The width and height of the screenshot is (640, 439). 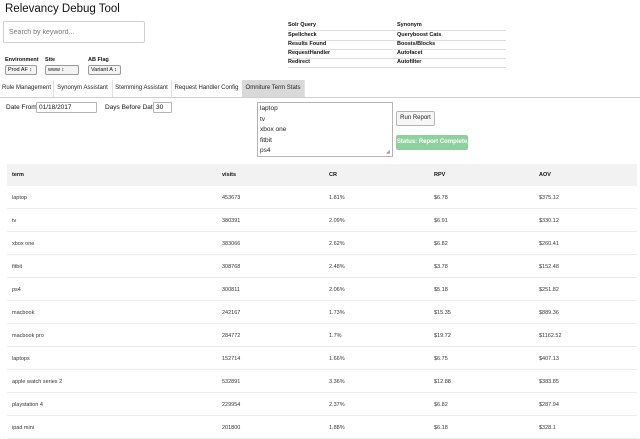 I want to click on rpv-cell: $12.88, so click(x=442, y=381).